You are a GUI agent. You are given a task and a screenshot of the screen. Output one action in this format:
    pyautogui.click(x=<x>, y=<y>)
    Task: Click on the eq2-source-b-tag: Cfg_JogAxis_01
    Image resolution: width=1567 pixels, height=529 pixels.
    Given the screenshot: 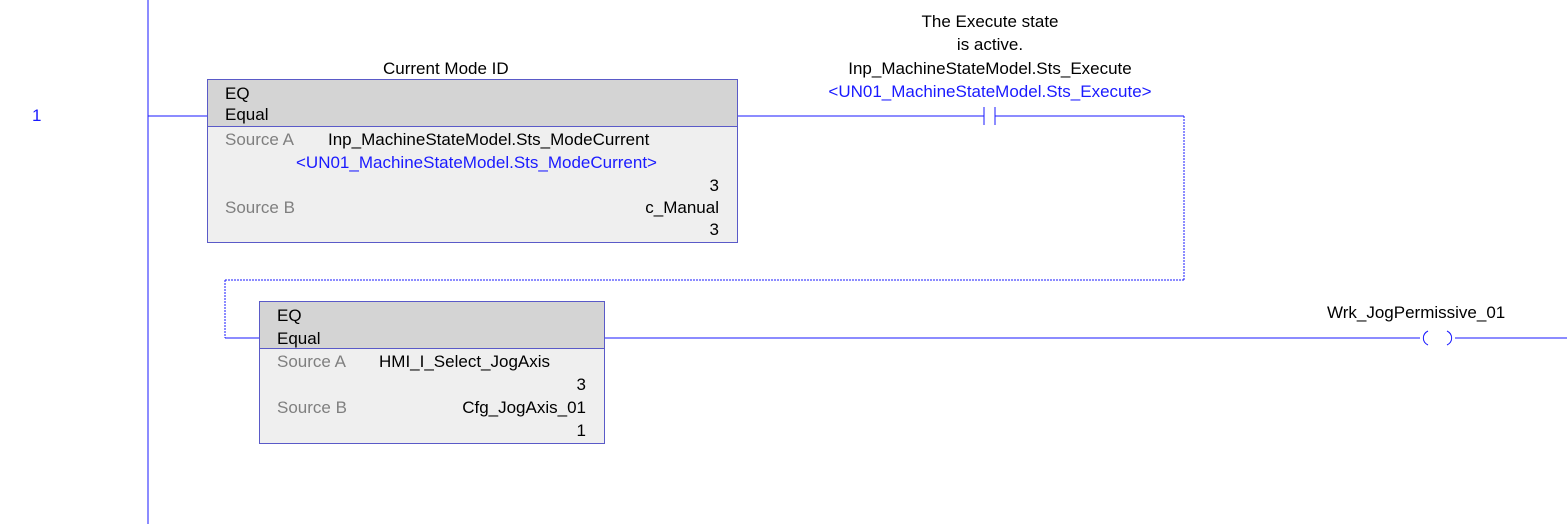 What is the action you would take?
    pyautogui.click(x=524, y=408)
    